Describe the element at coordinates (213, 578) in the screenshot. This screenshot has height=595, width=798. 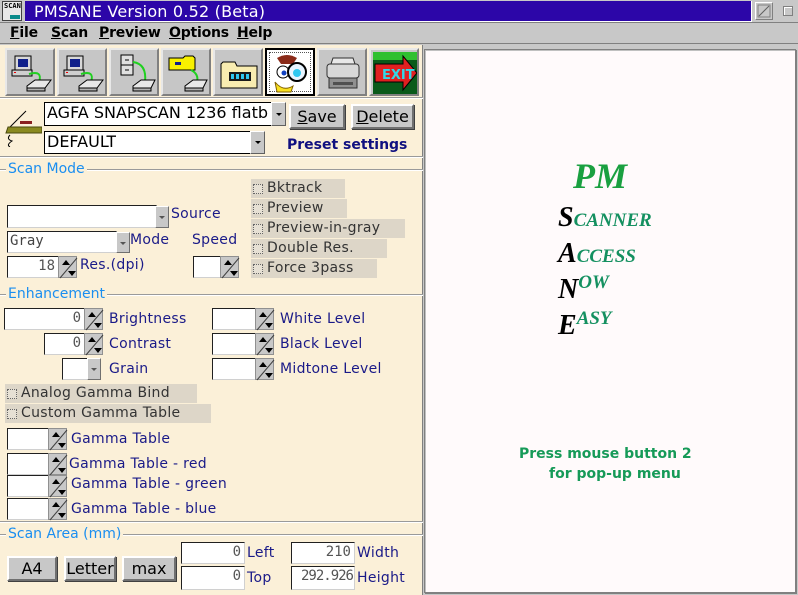
I see `top-field: 0` at that location.